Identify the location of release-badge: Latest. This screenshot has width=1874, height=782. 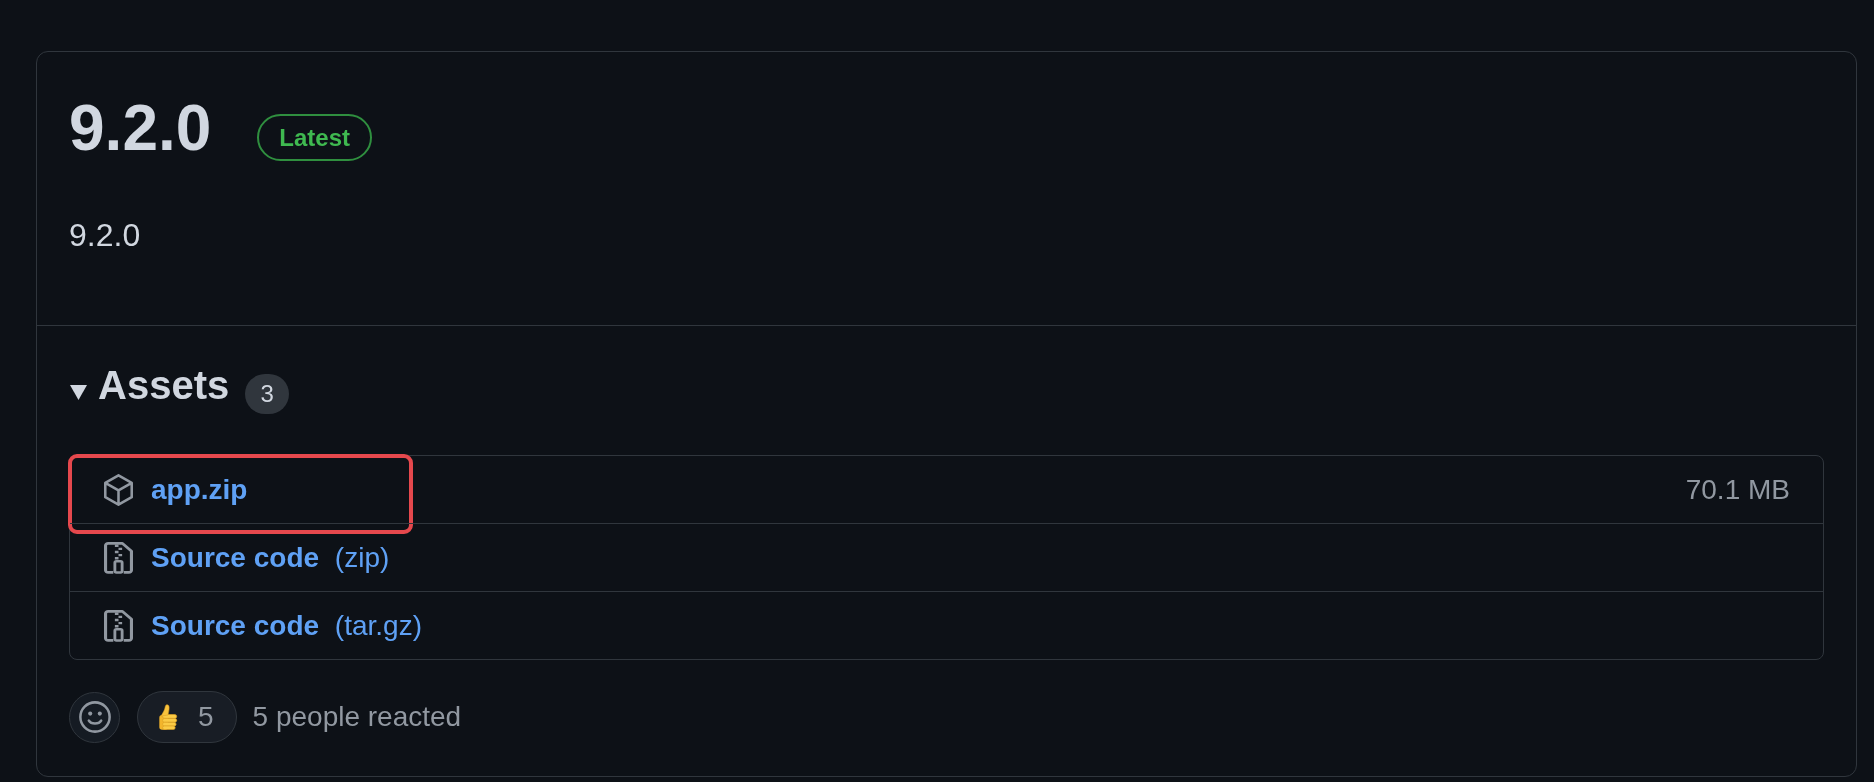
(315, 137).